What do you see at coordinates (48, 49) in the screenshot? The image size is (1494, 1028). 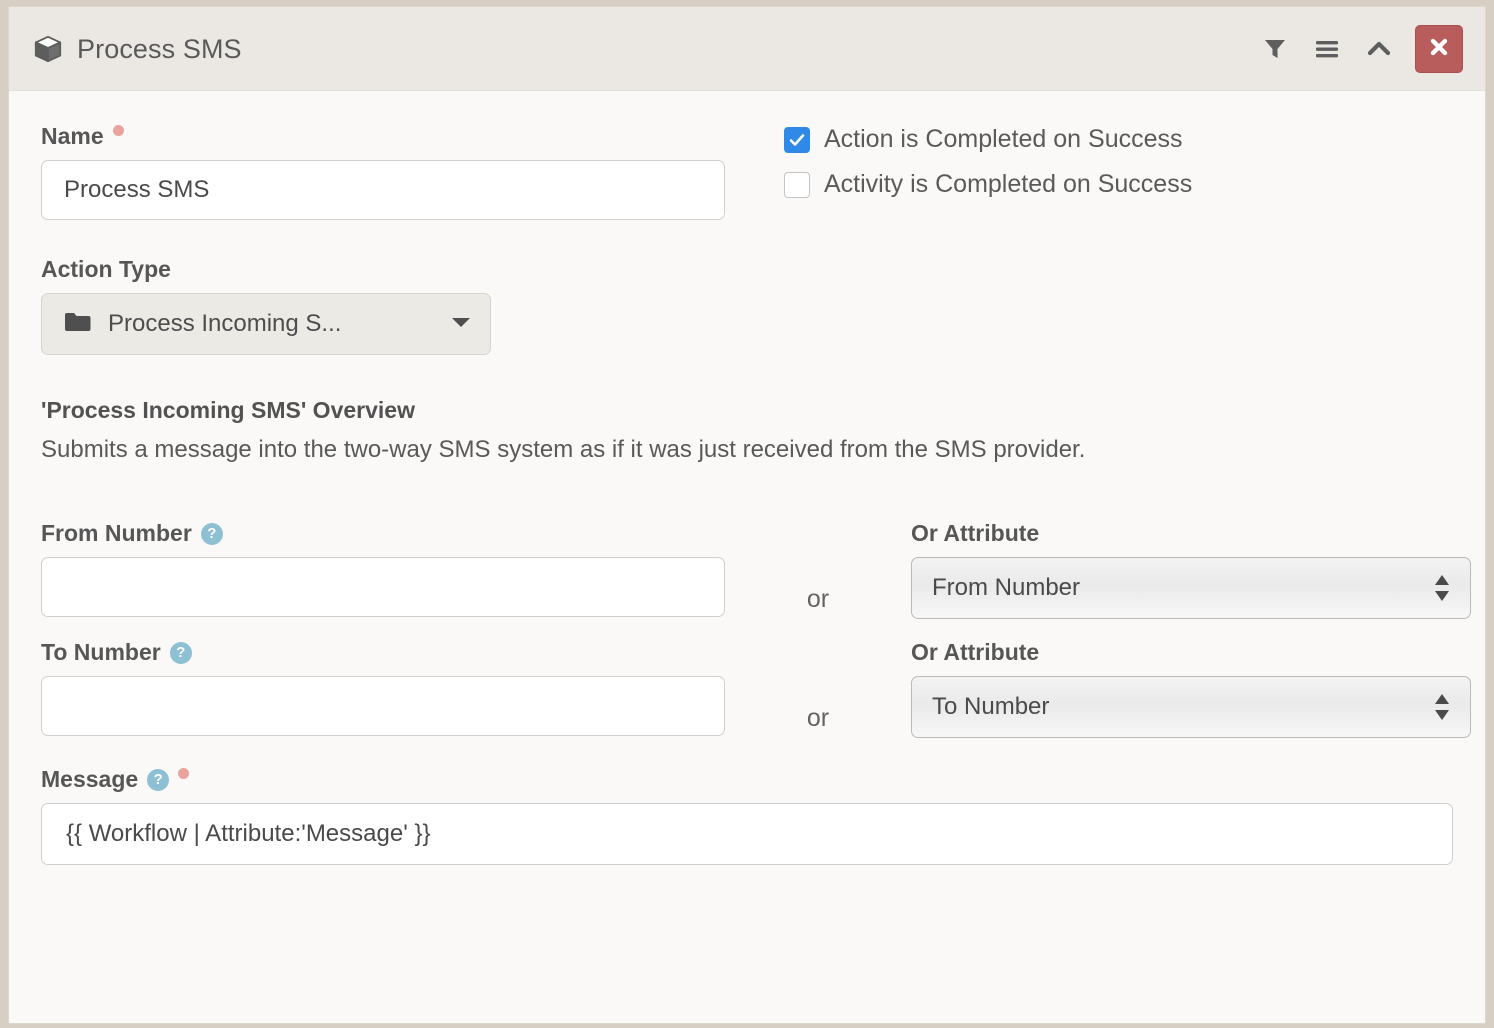 I see `cube-icon` at bounding box center [48, 49].